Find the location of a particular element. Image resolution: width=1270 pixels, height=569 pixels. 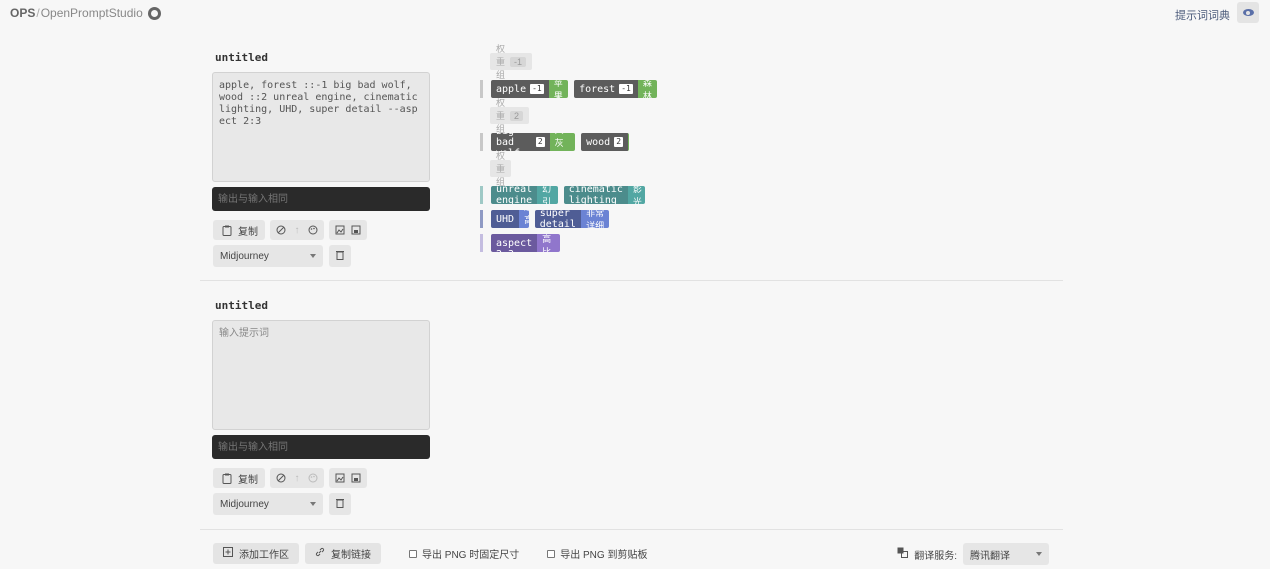

brand: OPS / OpenPromptStudio is located at coordinates (85, 13).